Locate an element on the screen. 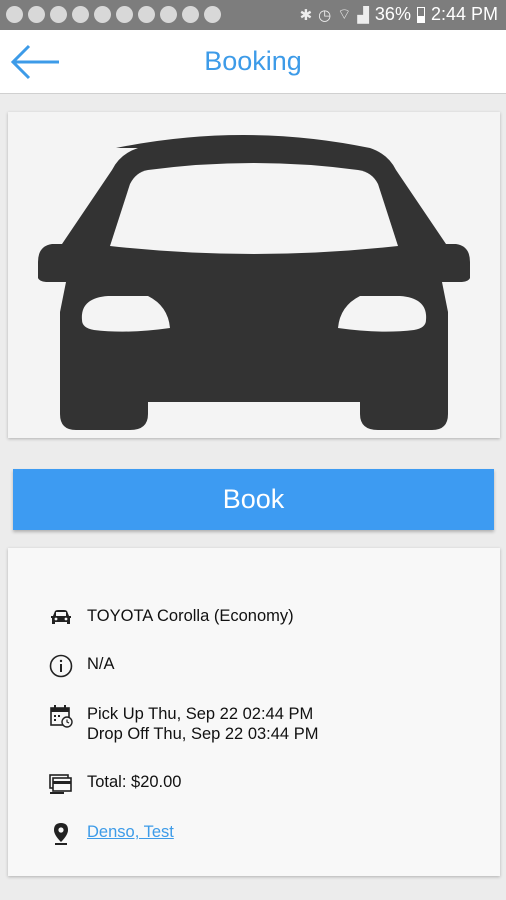 The width and height of the screenshot is (506, 900). location-pin-icon is located at coordinates (61, 834).